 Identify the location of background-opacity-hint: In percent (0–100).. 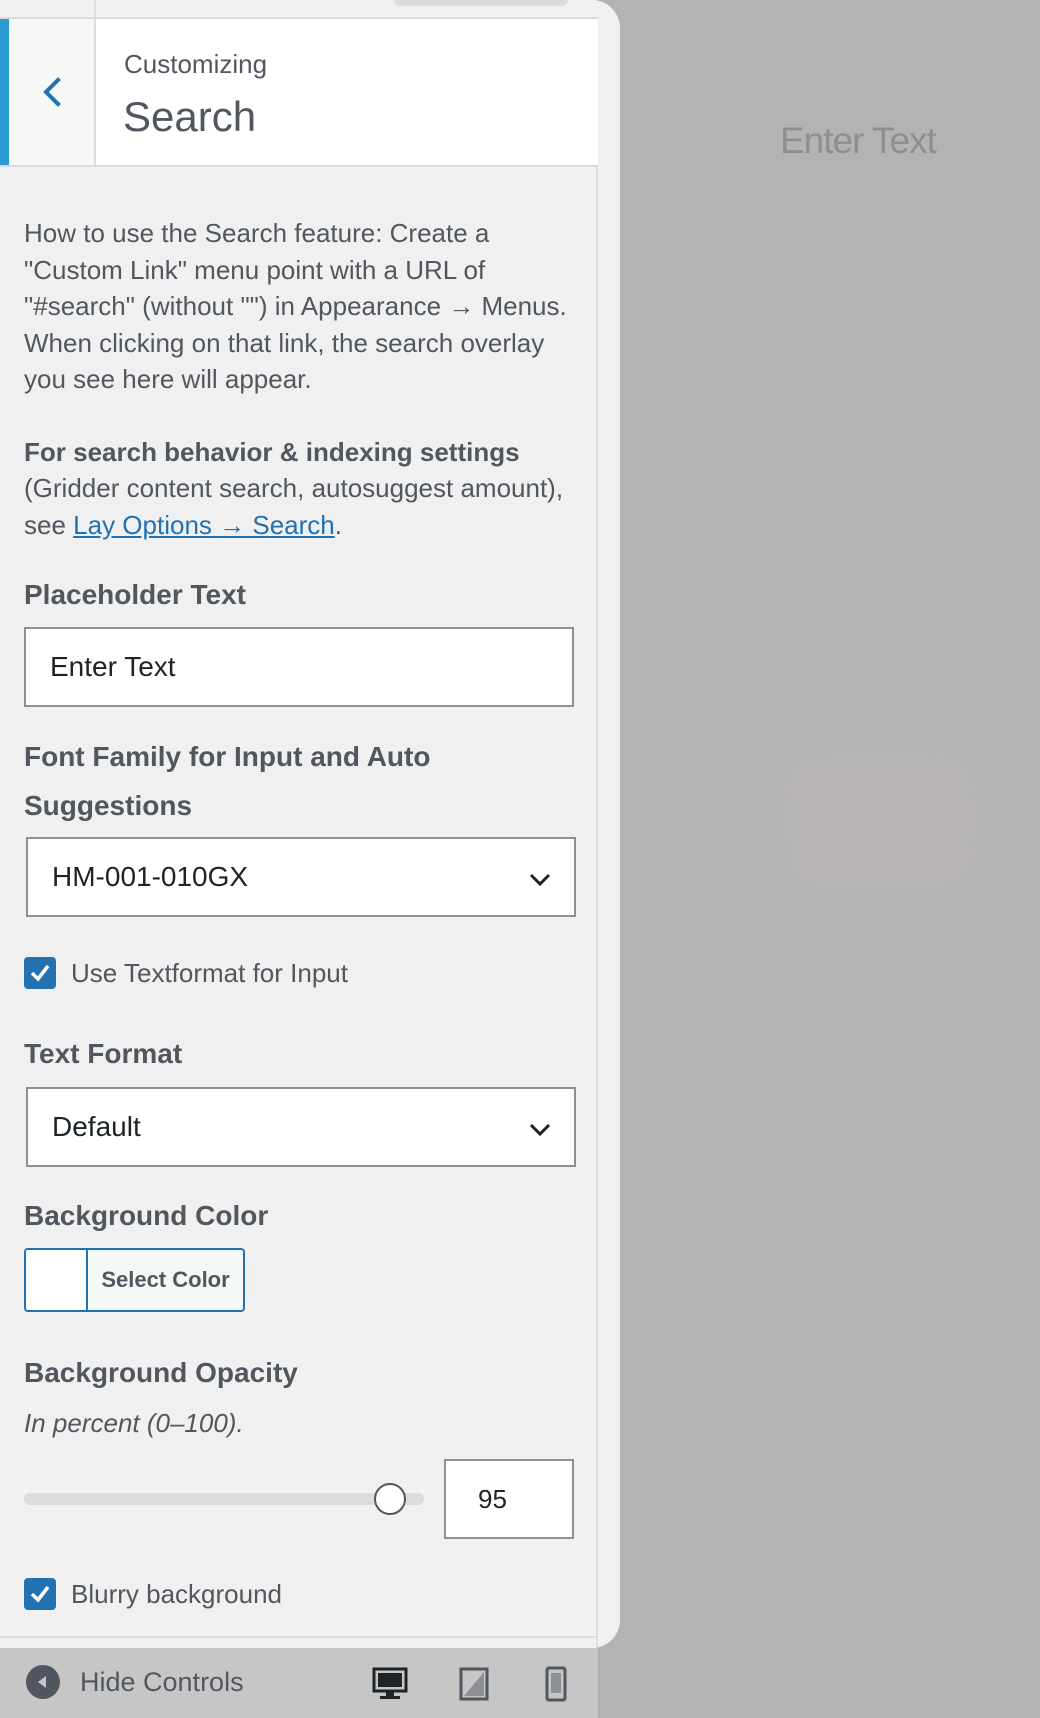
(134, 1423).